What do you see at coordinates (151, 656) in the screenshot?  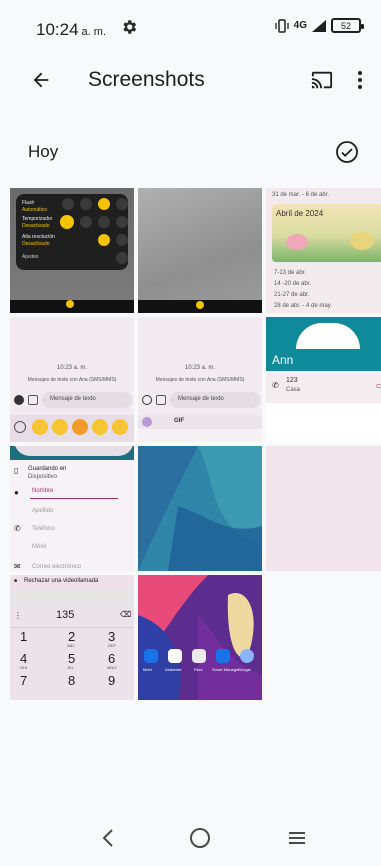 I see `meet-app-icon` at bounding box center [151, 656].